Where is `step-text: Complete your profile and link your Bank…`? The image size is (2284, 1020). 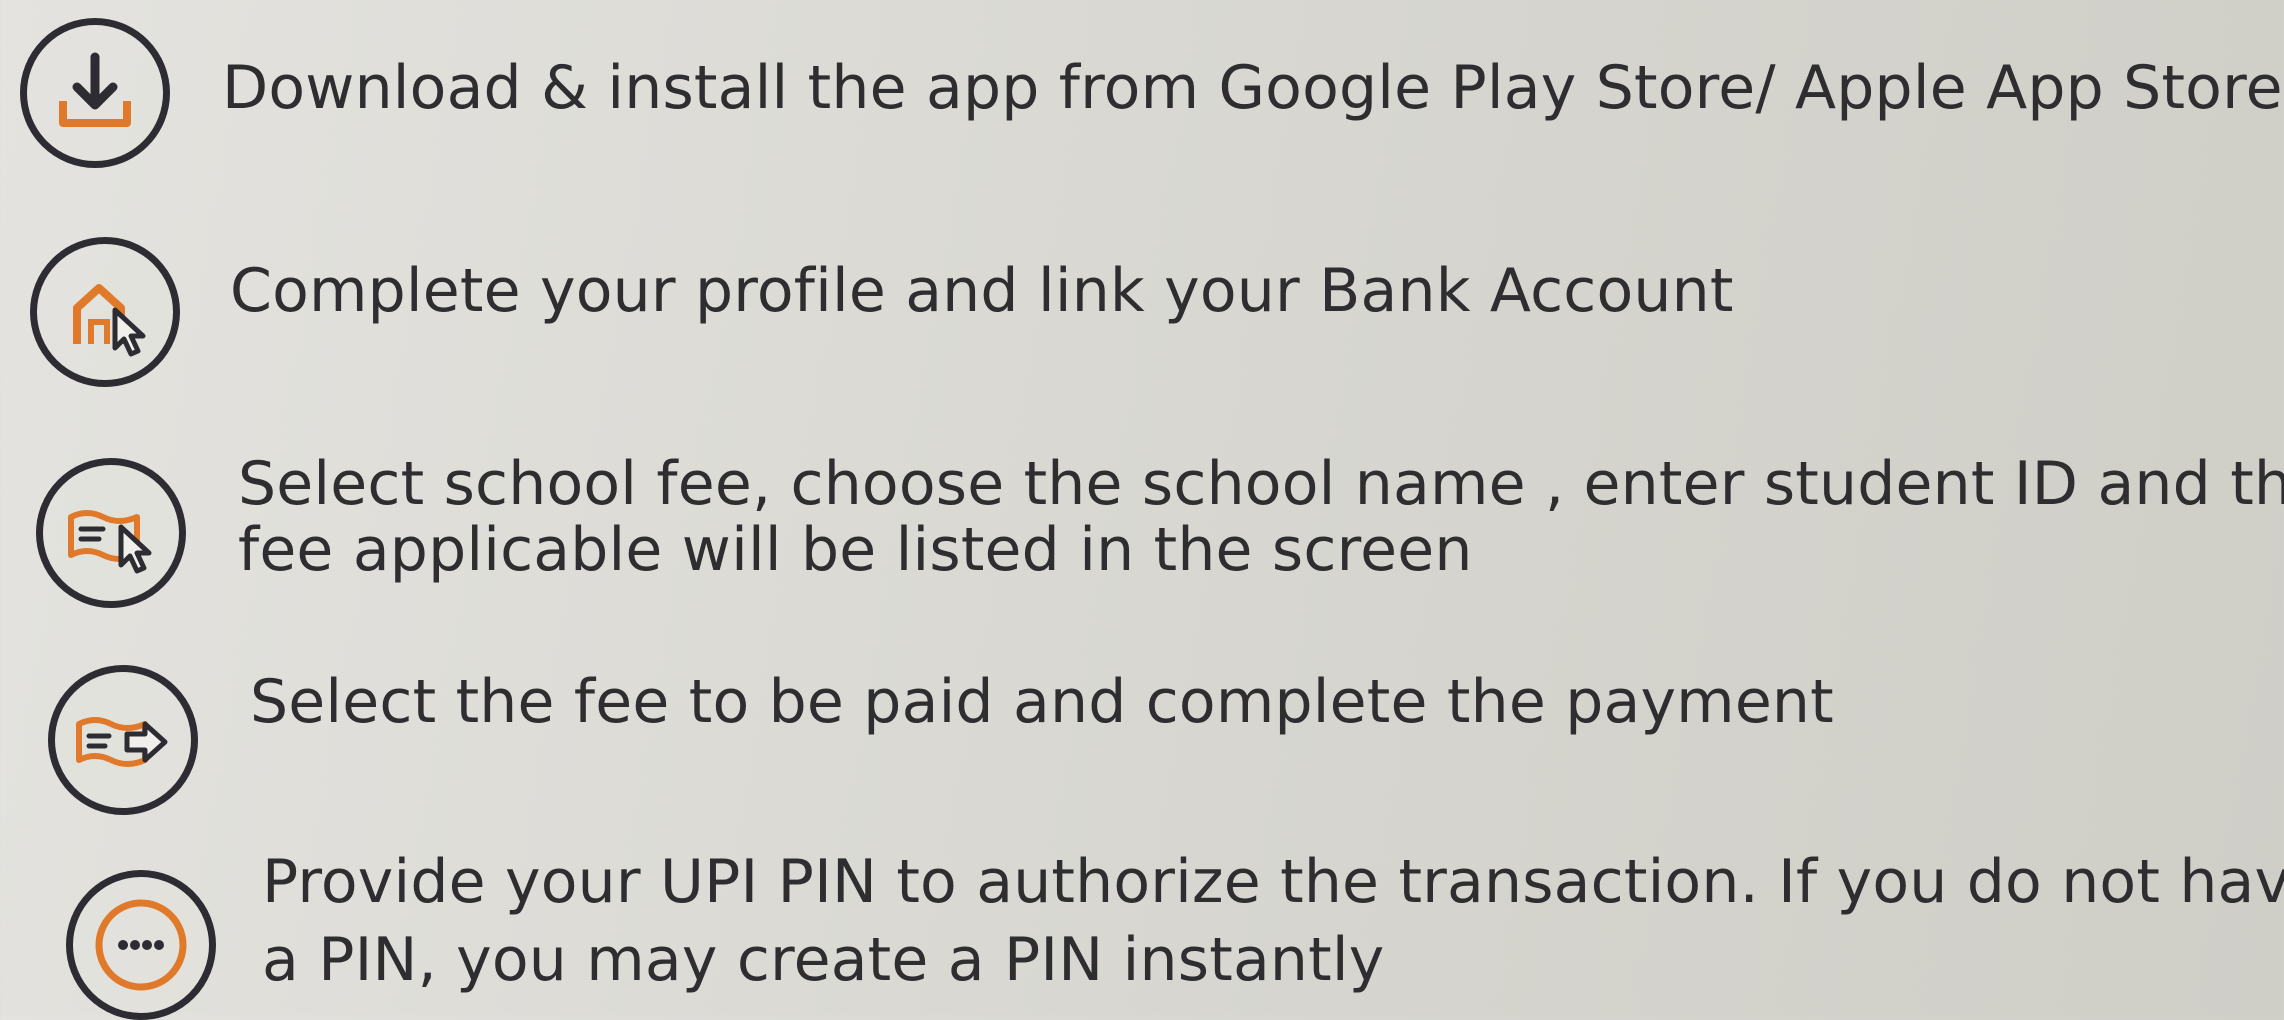
step-text: Complete your profile and link your Bank… is located at coordinates (982, 291).